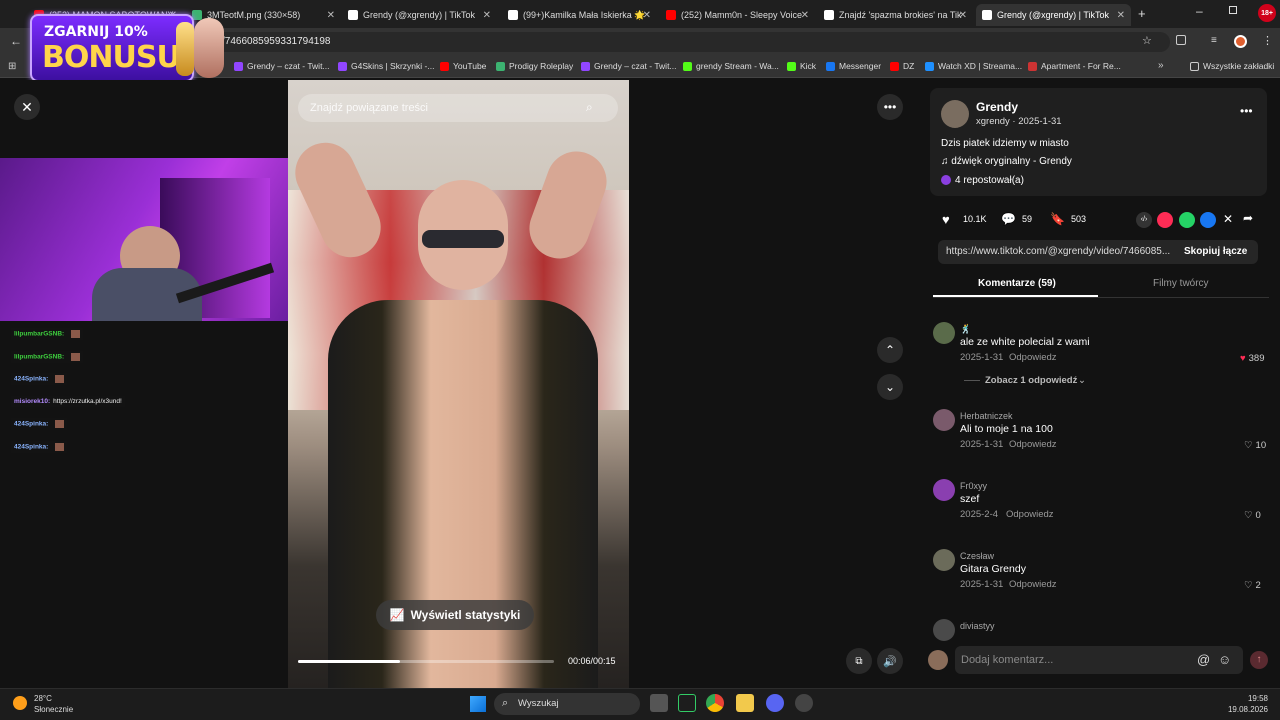  What do you see at coordinates (890, 661) in the screenshot?
I see `volume-icon: 🔊` at bounding box center [890, 661].